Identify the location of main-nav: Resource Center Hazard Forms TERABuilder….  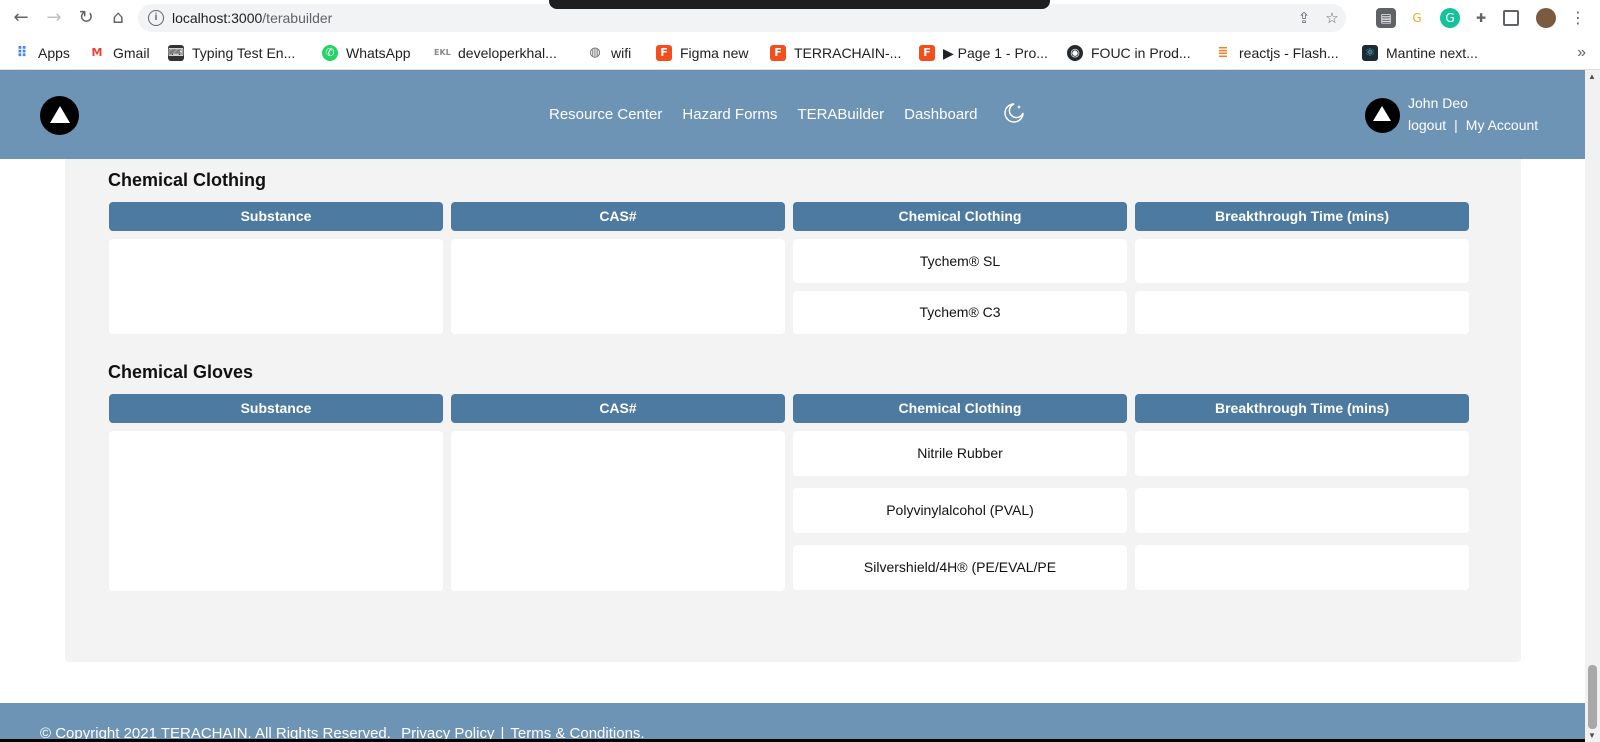
(763, 114).